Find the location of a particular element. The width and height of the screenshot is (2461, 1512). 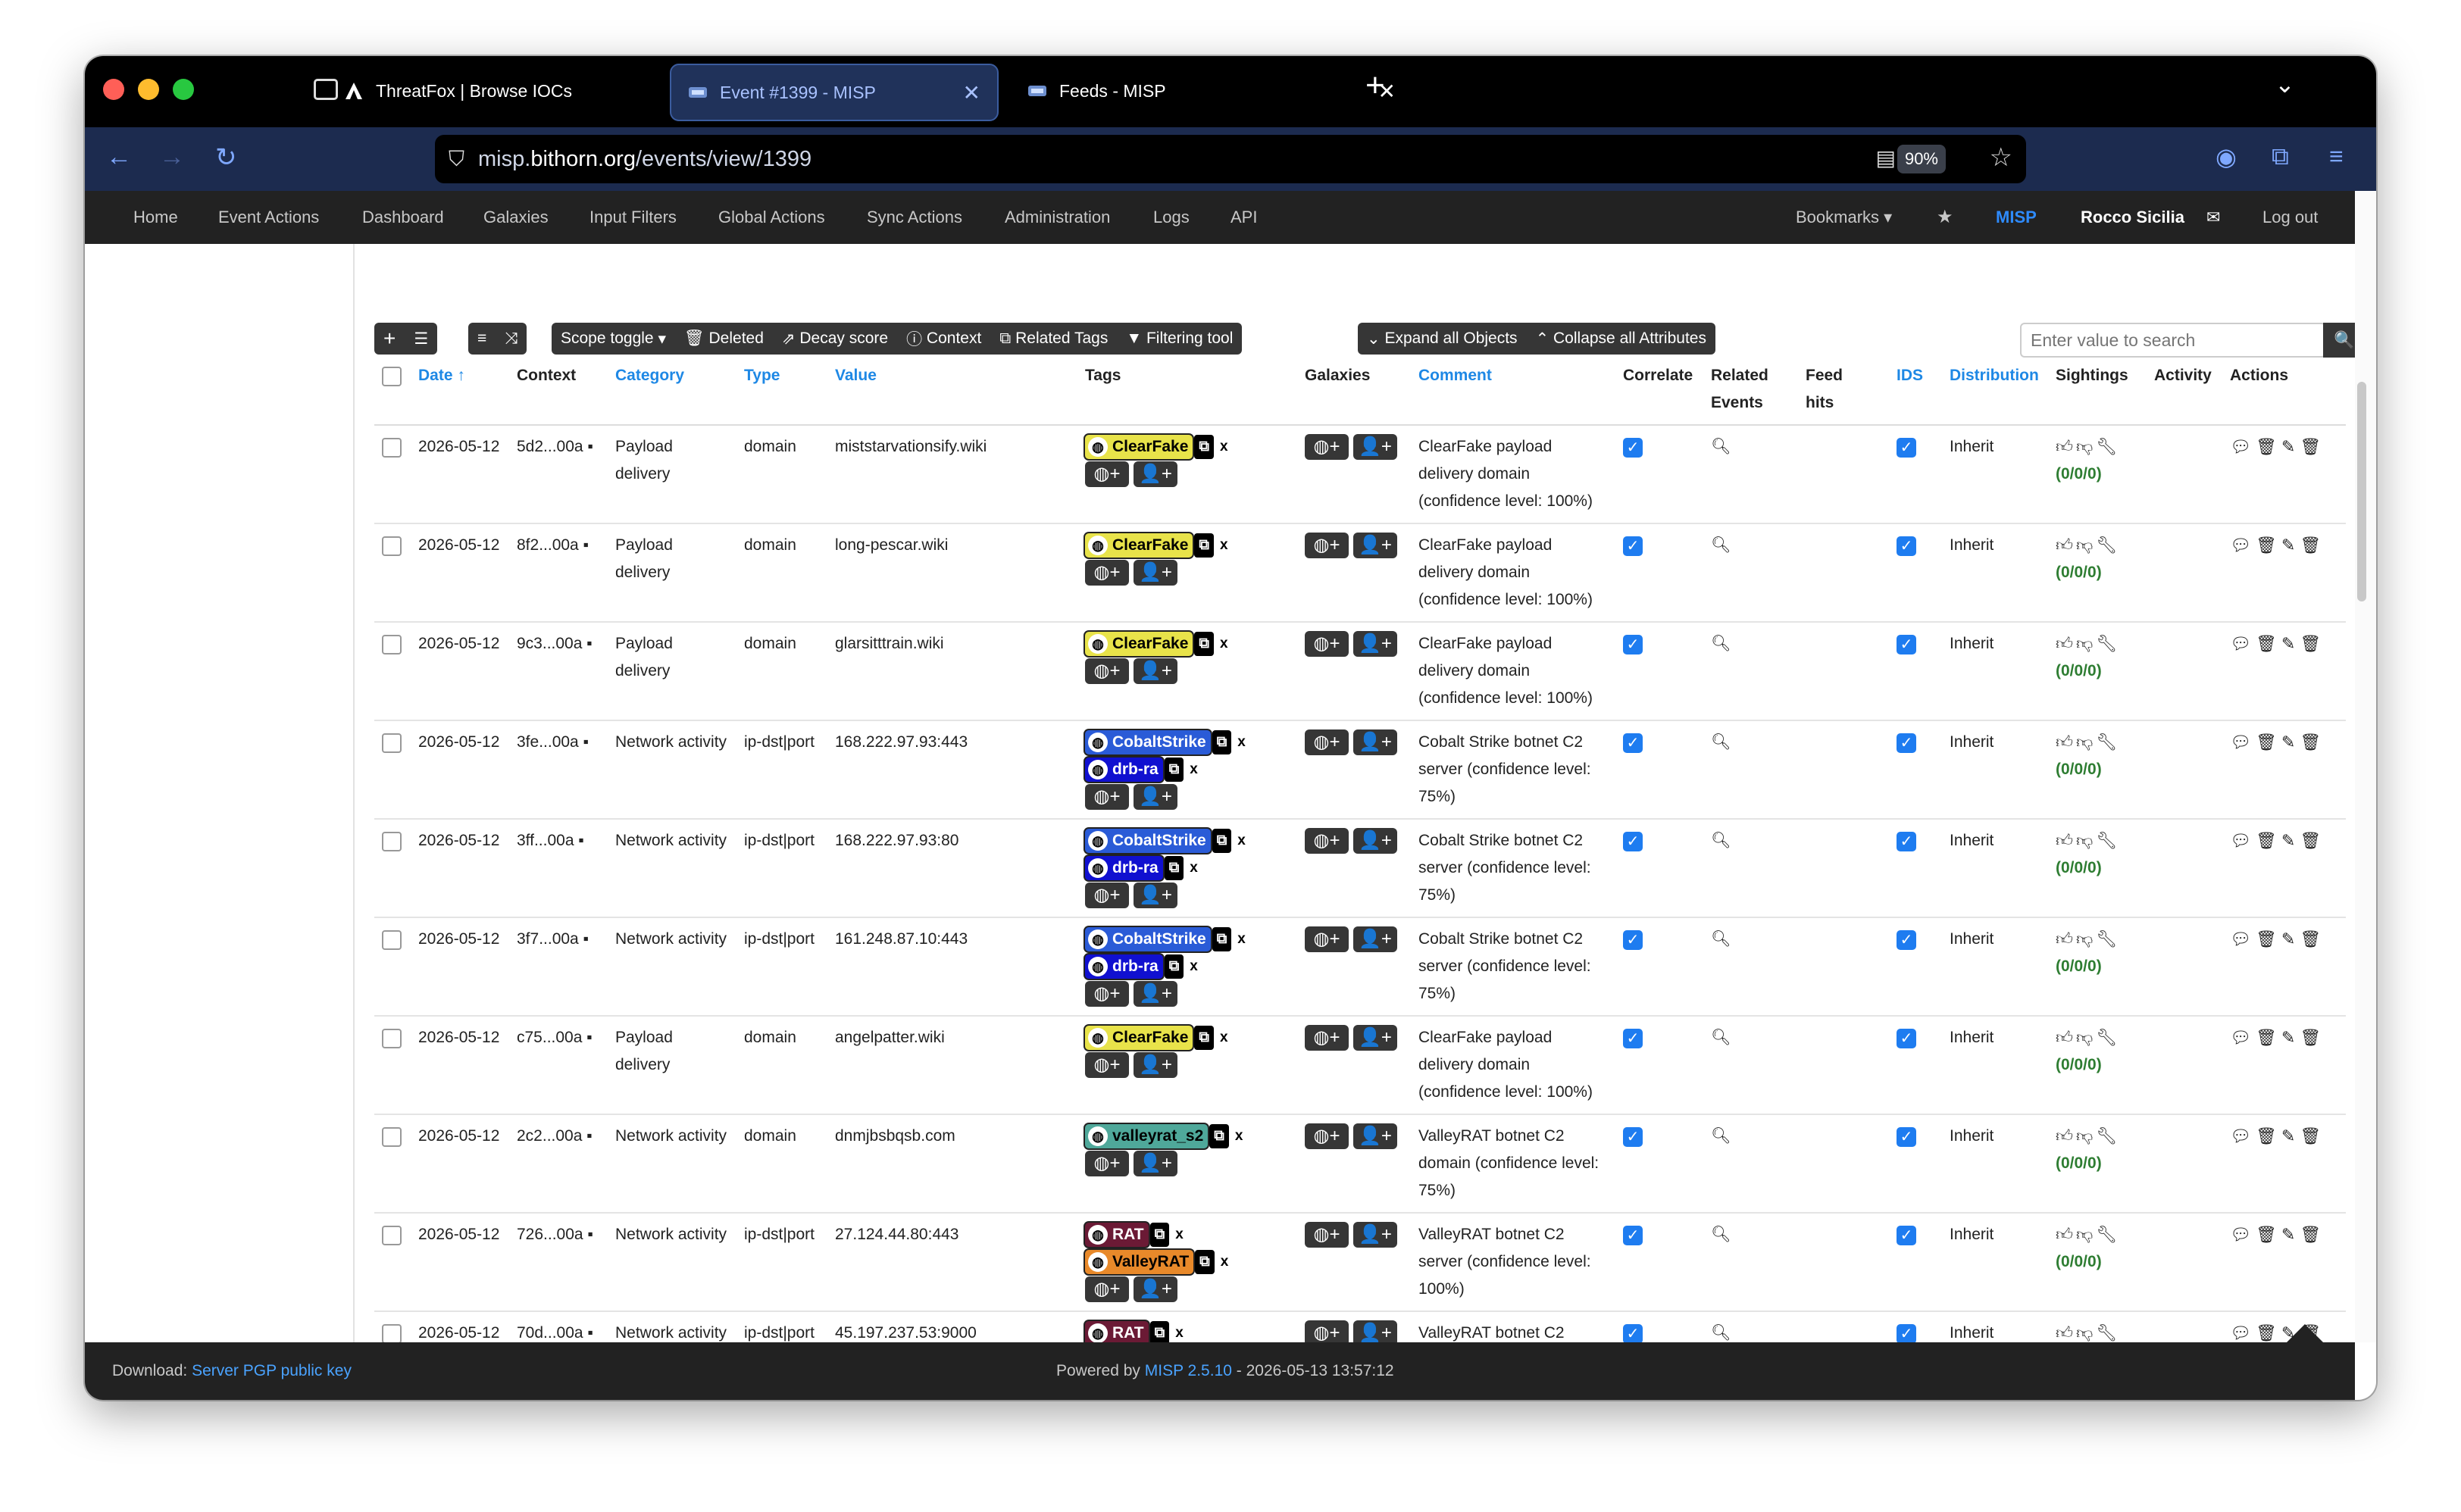

reload-icon: ↻ is located at coordinates (226, 157).